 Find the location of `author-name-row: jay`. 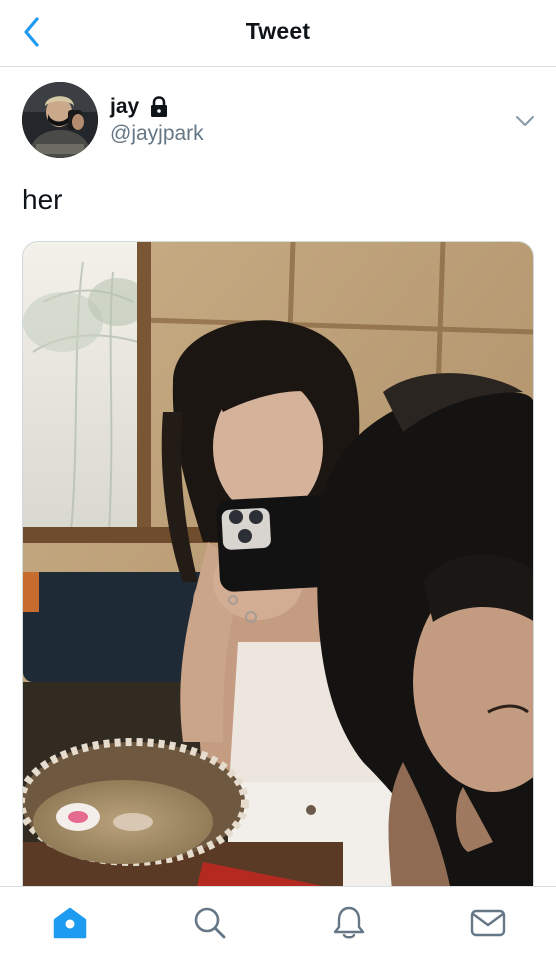

author-name-row: jay is located at coordinates (139, 107).